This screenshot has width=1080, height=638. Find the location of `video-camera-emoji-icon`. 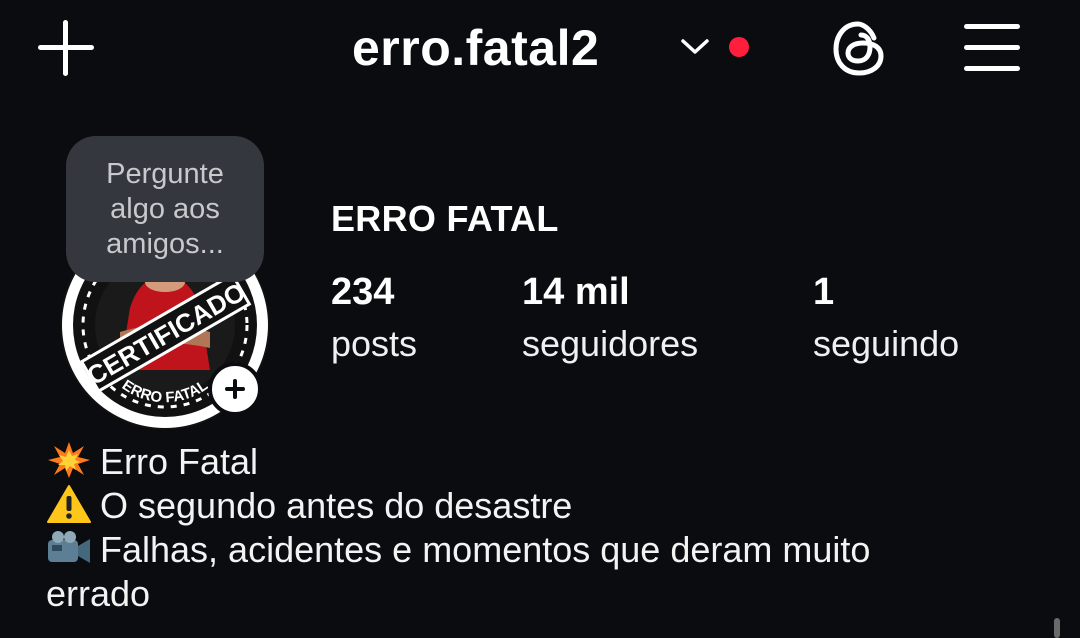

video-camera-emoji-icon is located at coordinates (69, 547).